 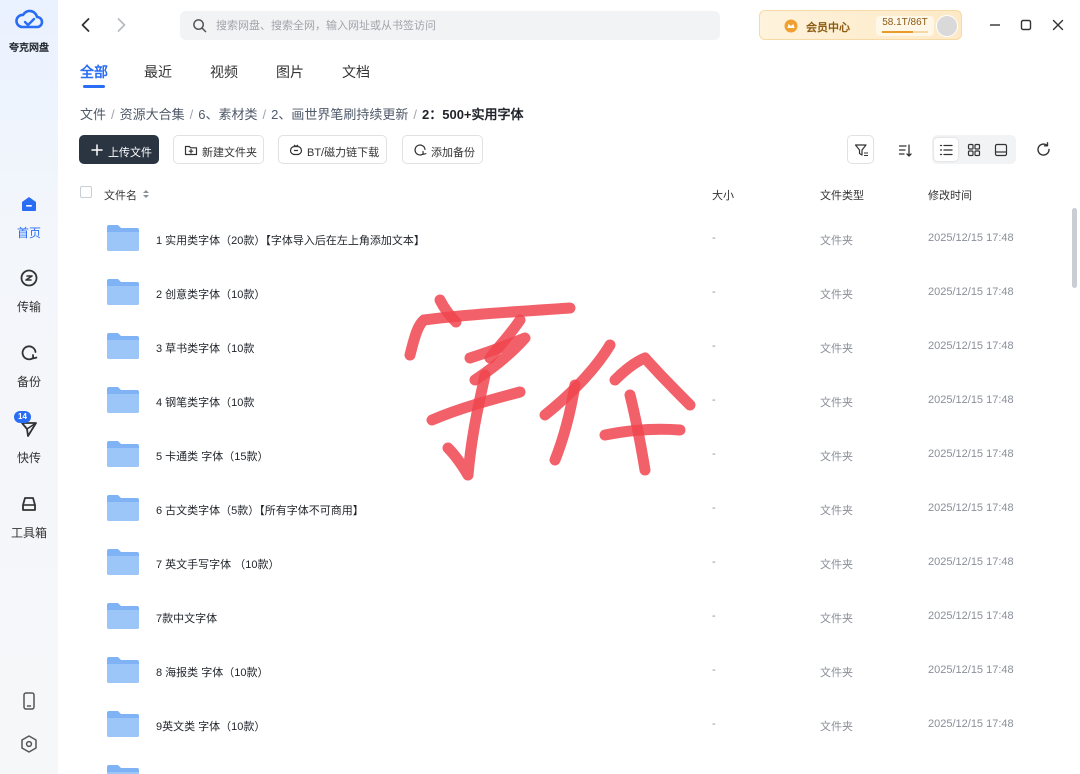 I want to click on search-input, so click(x=461, y=25).